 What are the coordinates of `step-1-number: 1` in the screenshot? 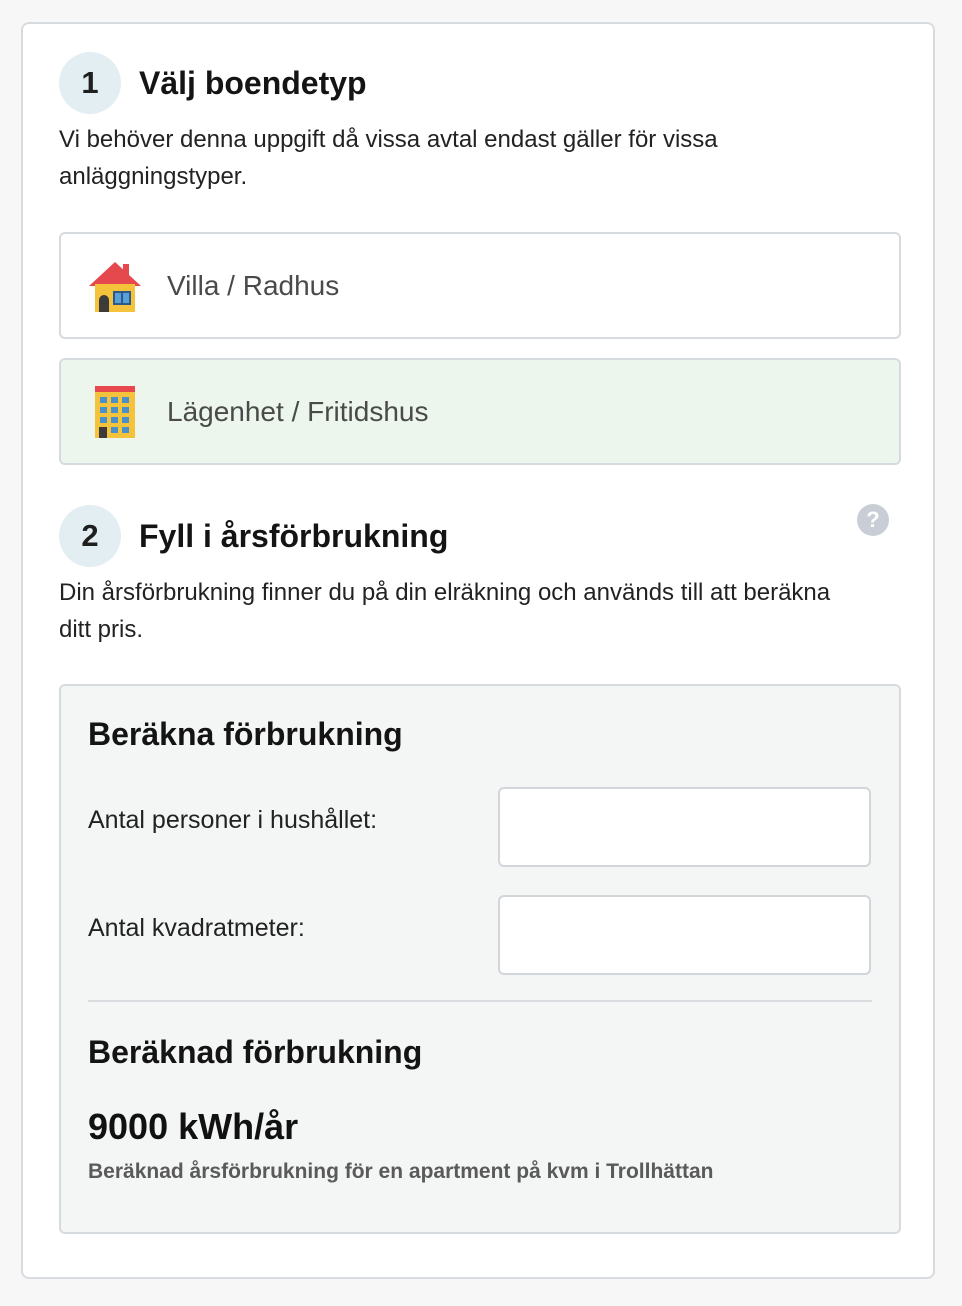 It's located at (90, 83).